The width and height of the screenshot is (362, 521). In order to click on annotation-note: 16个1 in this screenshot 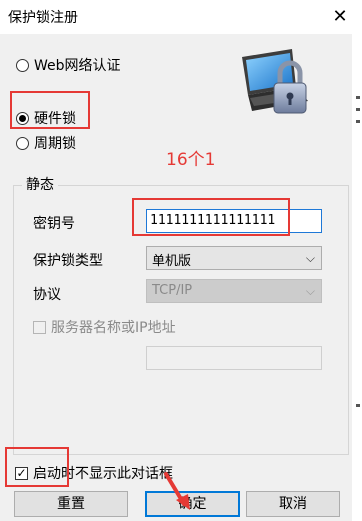, I will do `click(191, 160)`.